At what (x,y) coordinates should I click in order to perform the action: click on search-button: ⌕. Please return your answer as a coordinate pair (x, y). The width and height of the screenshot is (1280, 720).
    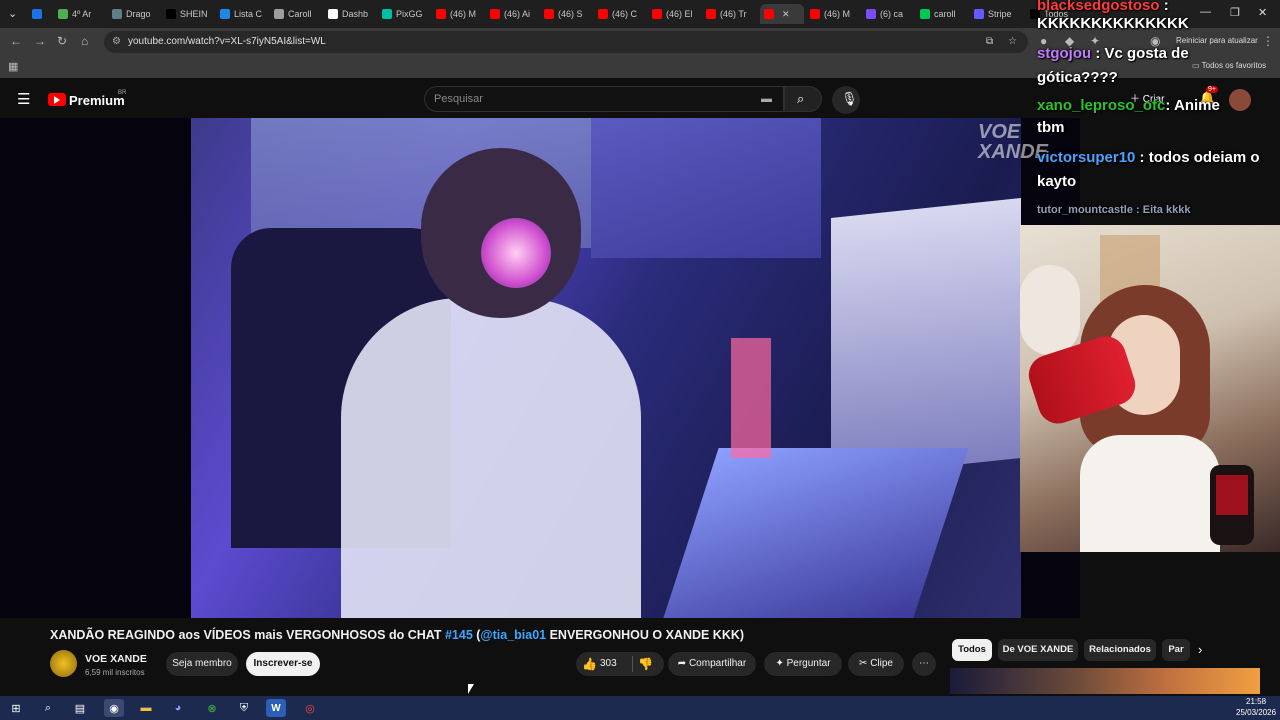
    Looking at the image, I should click on (803, 99).